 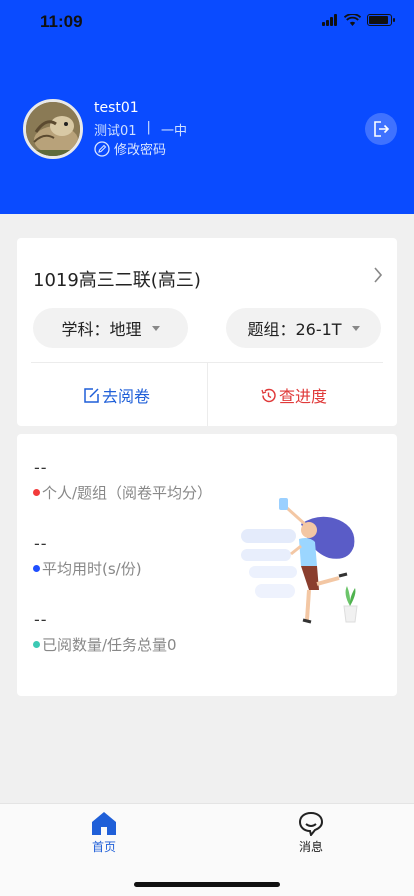 I want to click on woman-selfie-illustration, so click(x=299, y=561).